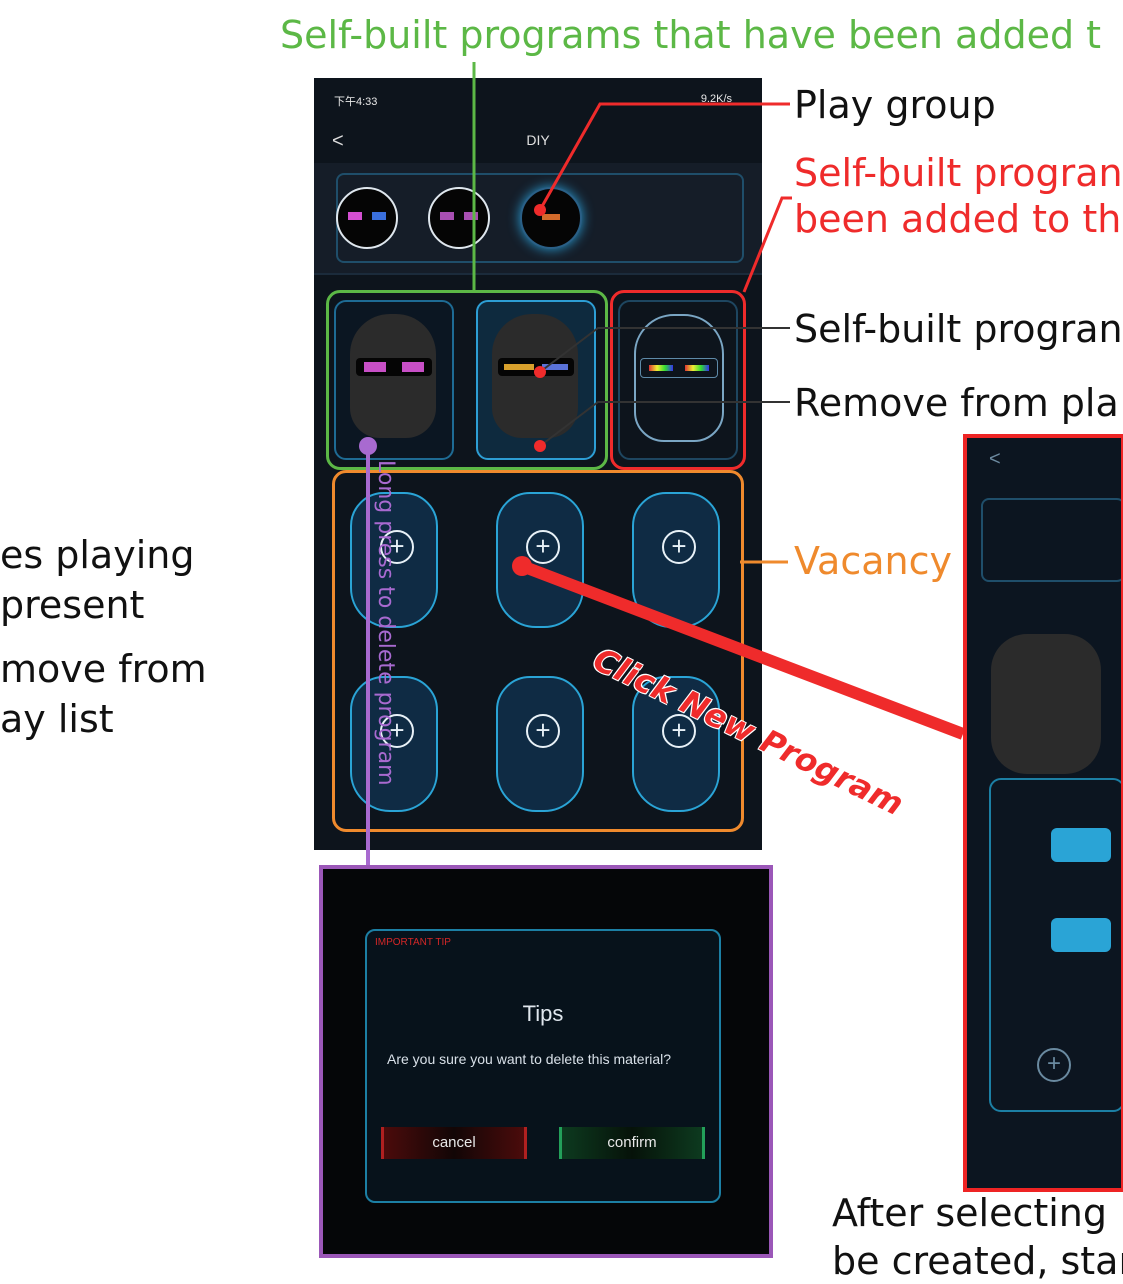  What do you see at coordinates (413, 942) in the screenshot?
I see `important-tip-label: IMPORTANT TIP` at bounding box center [413, 942].